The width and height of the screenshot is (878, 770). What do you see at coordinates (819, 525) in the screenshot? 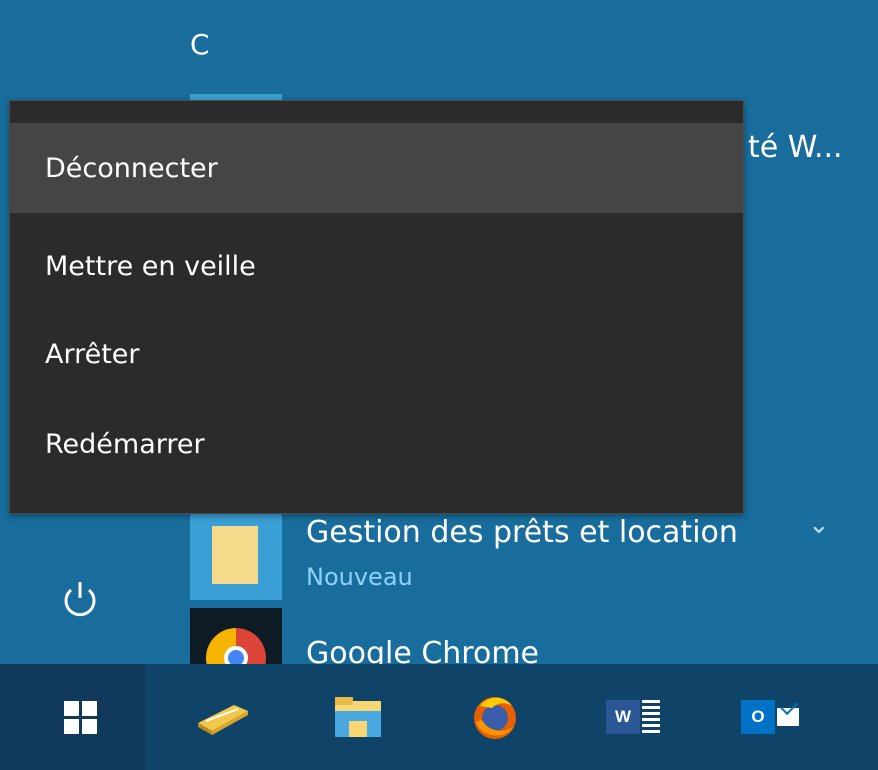
I see `chevron-down-icon: ⌄` at bounding box center [819, 525].